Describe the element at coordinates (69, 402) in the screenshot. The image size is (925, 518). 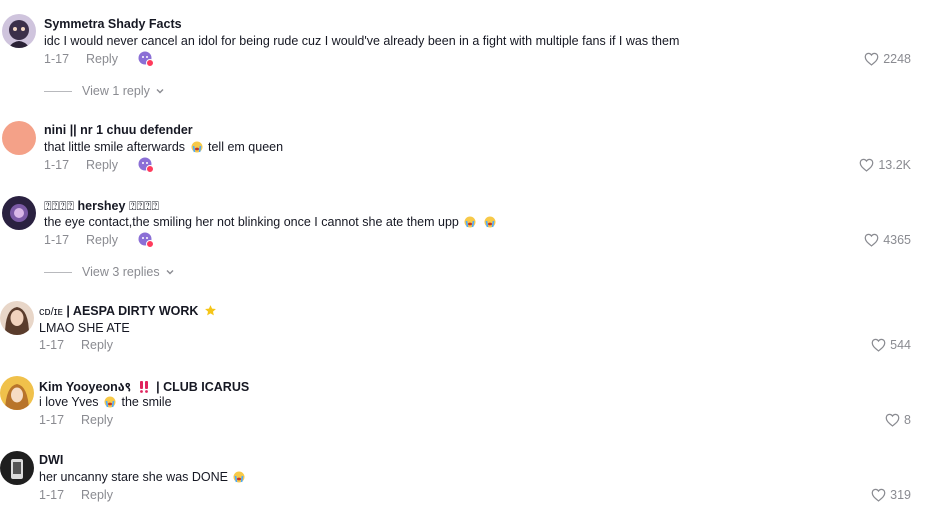
I see `comment-text-part: i love Yves` at that location.